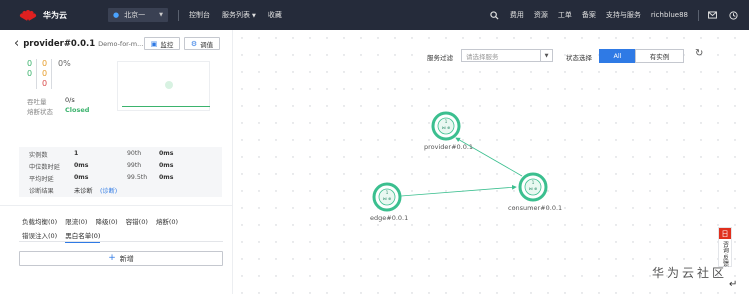 The height and width of the screenshot is (294, 749). I want to click on nav-service-list-label: 服务列表, so click(236, 15).